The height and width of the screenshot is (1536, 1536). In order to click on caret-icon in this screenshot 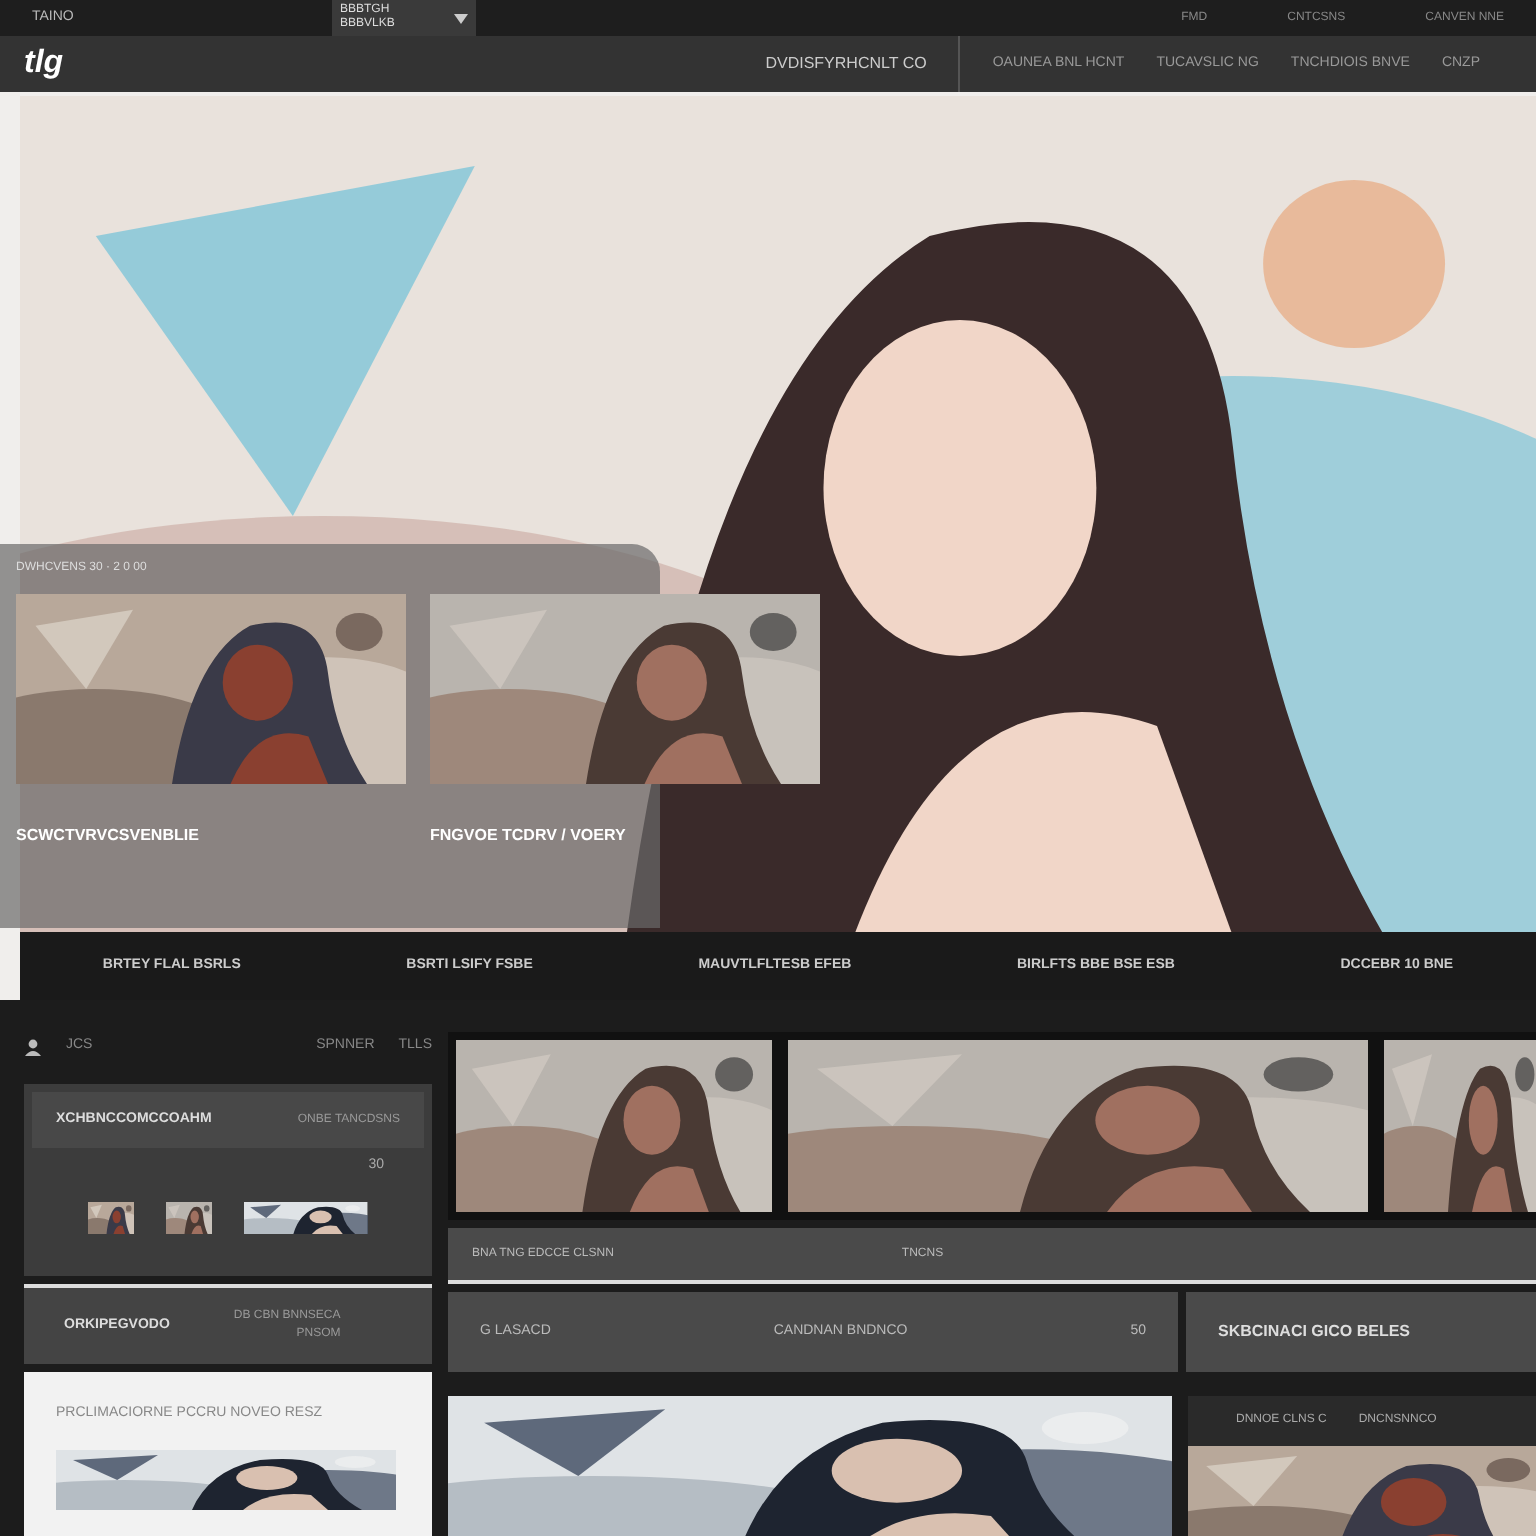, I will do `click(461, 18)`.